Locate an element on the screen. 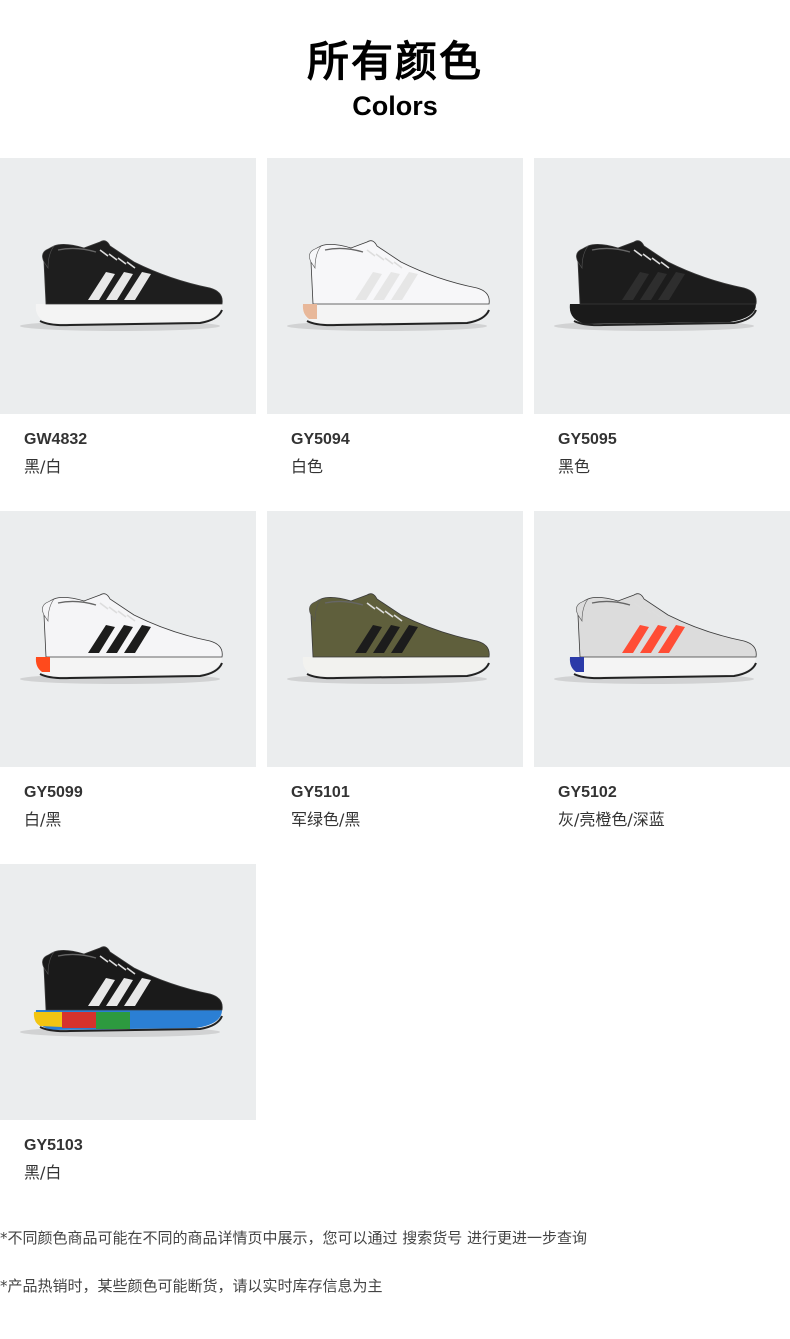 This screenshot has height=1339, width=790. black-shoe-icon is located at coordinates (655, 285).